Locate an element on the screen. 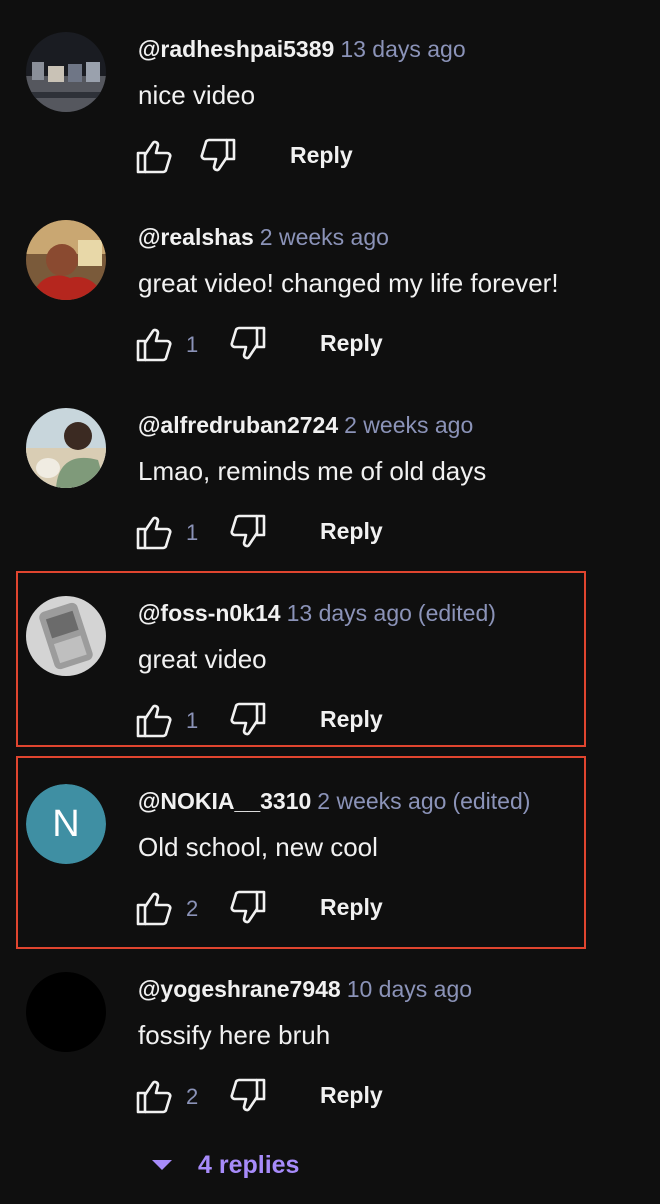  comment-time: 13 days ago is located at coordinates (402, 49).